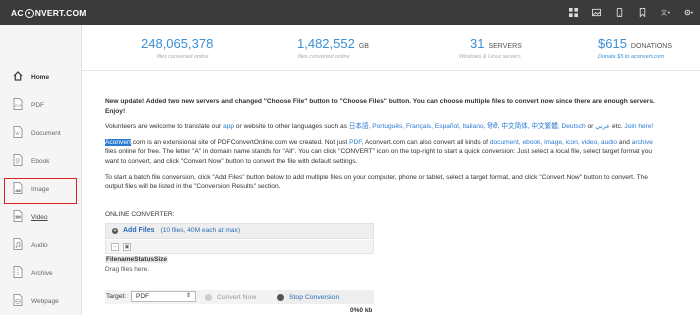 Image resolution: width=700 pixels, height=315 pixels. Describe the element at coordinates (355, 142) in the screenshot. I see `pdf-link: PDF` at that location.